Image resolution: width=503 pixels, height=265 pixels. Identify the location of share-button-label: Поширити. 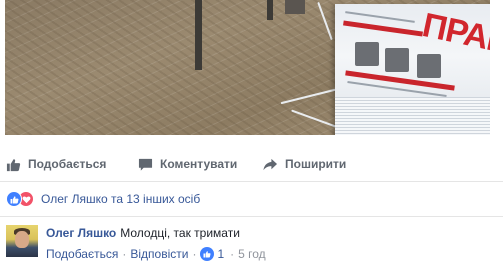
(316, 164).